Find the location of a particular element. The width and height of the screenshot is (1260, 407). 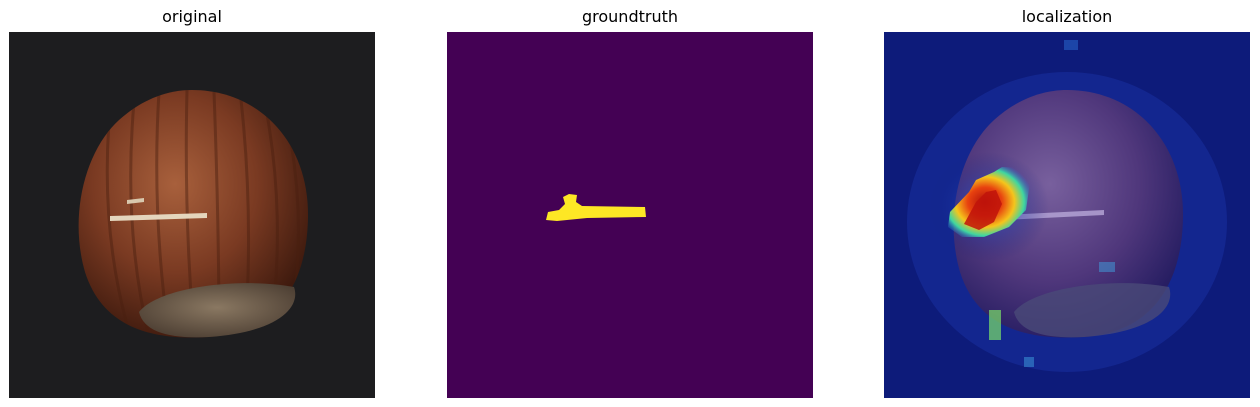

localization-title: localization is located at coordinates (1067, 16).